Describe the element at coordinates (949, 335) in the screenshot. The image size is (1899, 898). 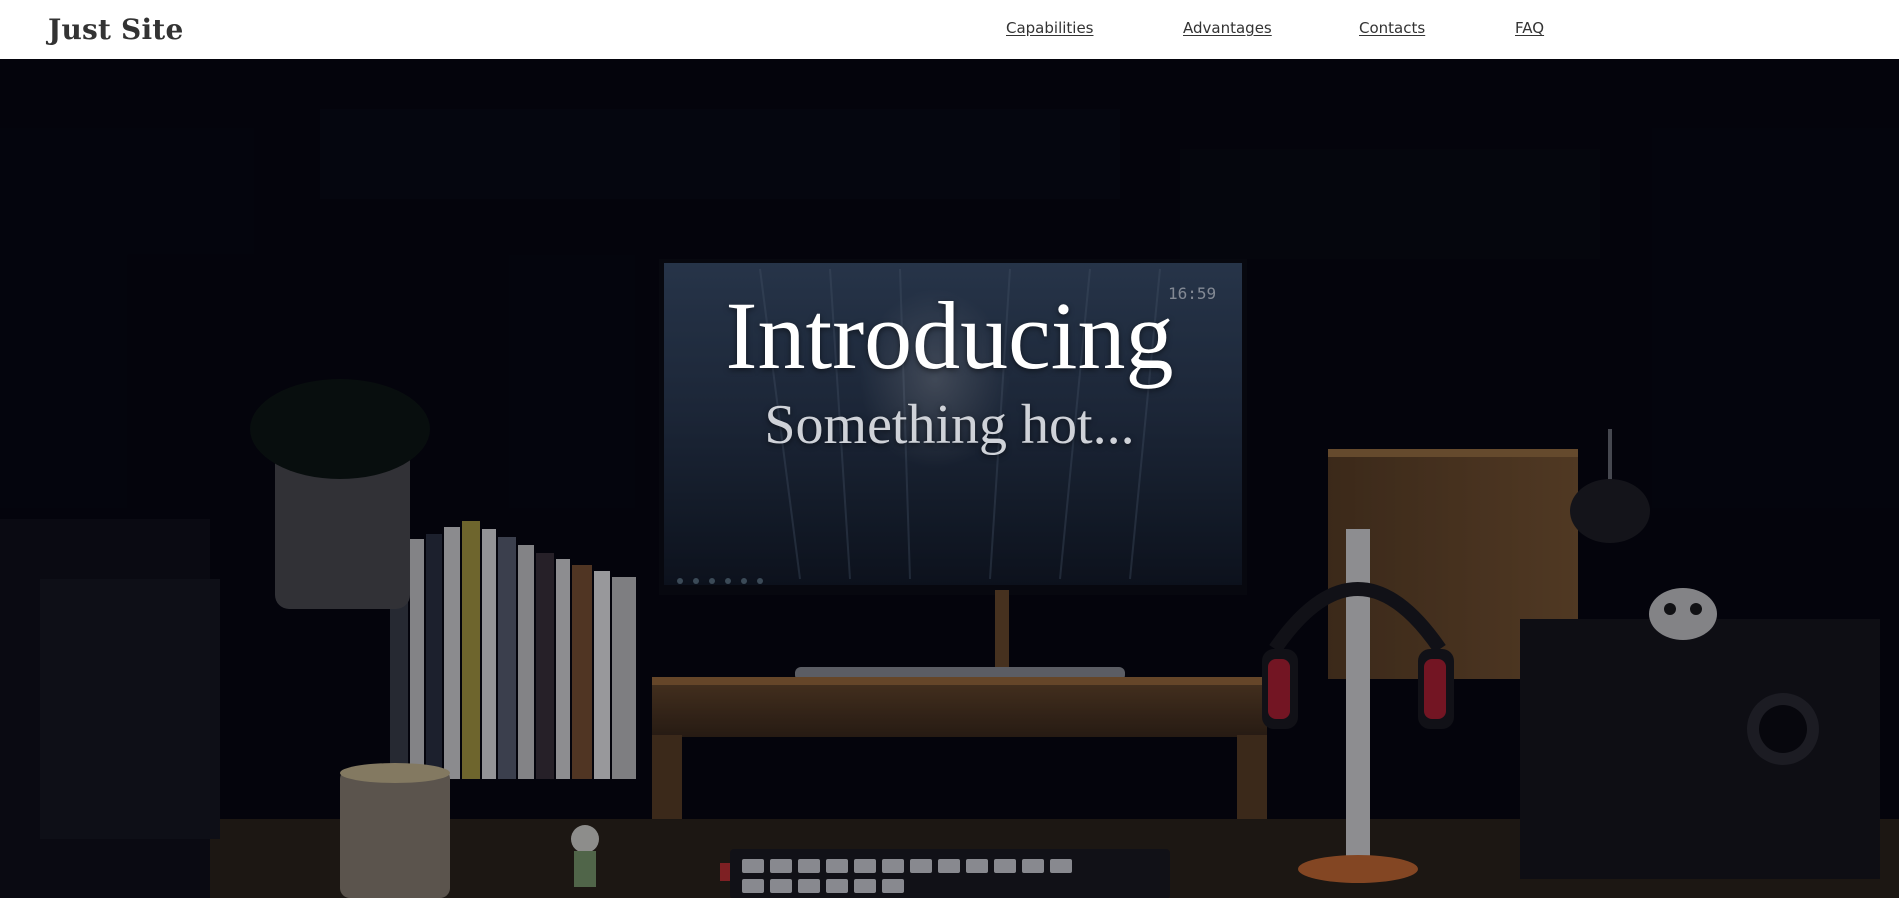
I see `hero-title: Introducing` at that location.